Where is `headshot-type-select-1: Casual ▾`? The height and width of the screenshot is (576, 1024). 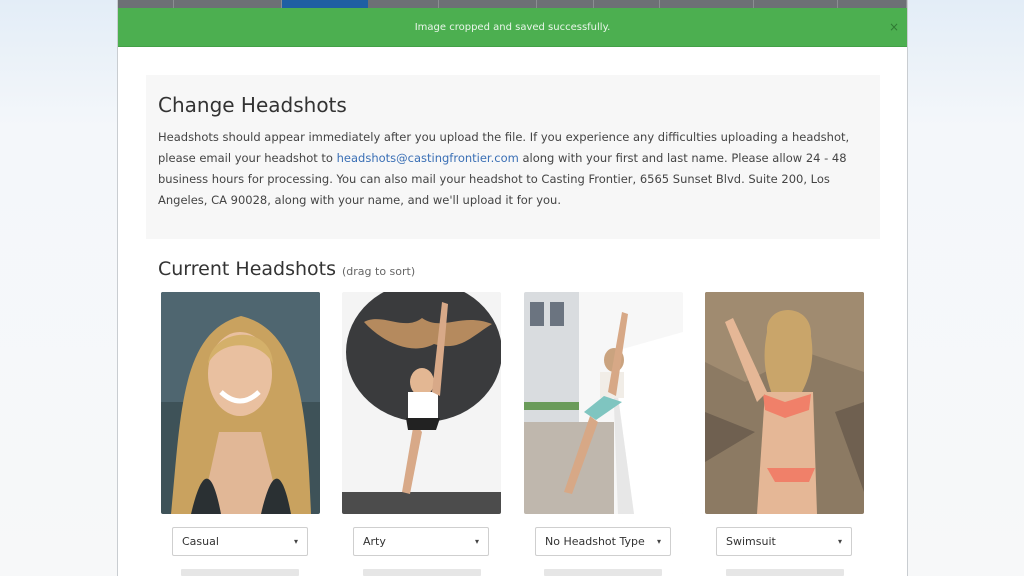 headshot-type-select-1: Casual ▾ is located at coordinates (240, 541).